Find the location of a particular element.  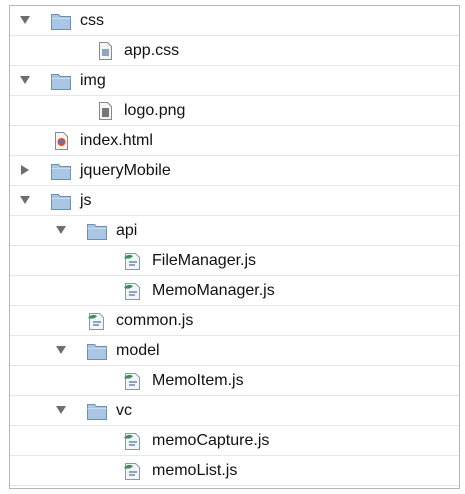

tree-row-filemanager-js: FileManager.js is located at coordinates (234, 261).